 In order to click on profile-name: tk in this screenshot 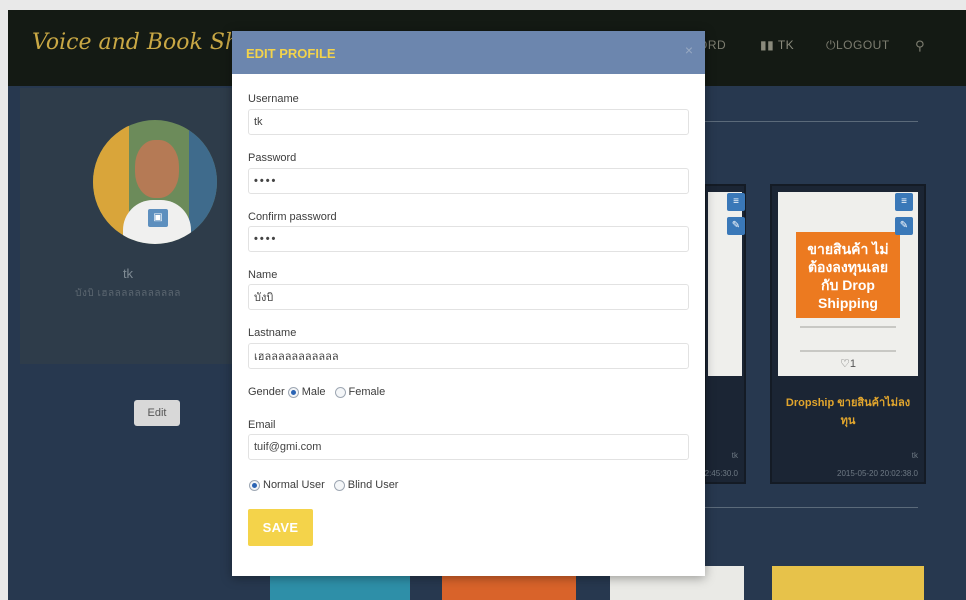, I will do `click(128, 273)`.